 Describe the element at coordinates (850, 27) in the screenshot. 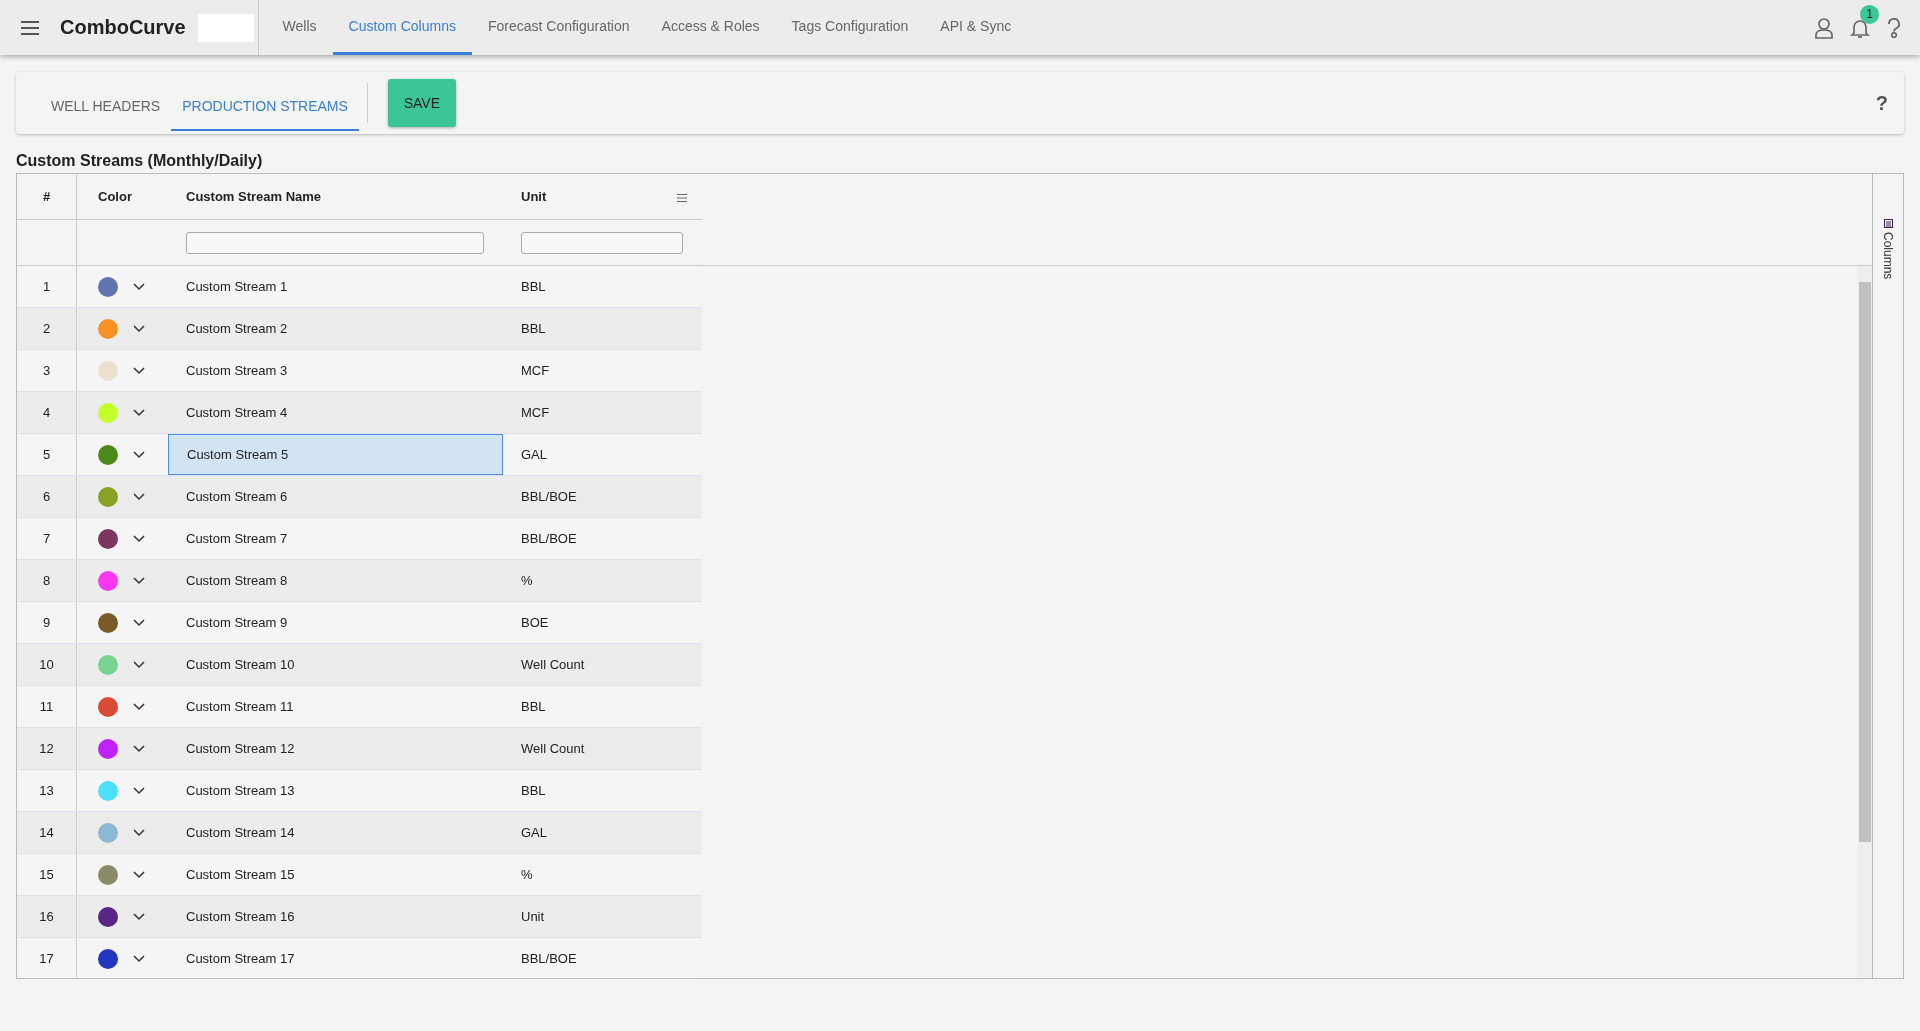

I see `nav-tab: Tags Configuration` at that location.